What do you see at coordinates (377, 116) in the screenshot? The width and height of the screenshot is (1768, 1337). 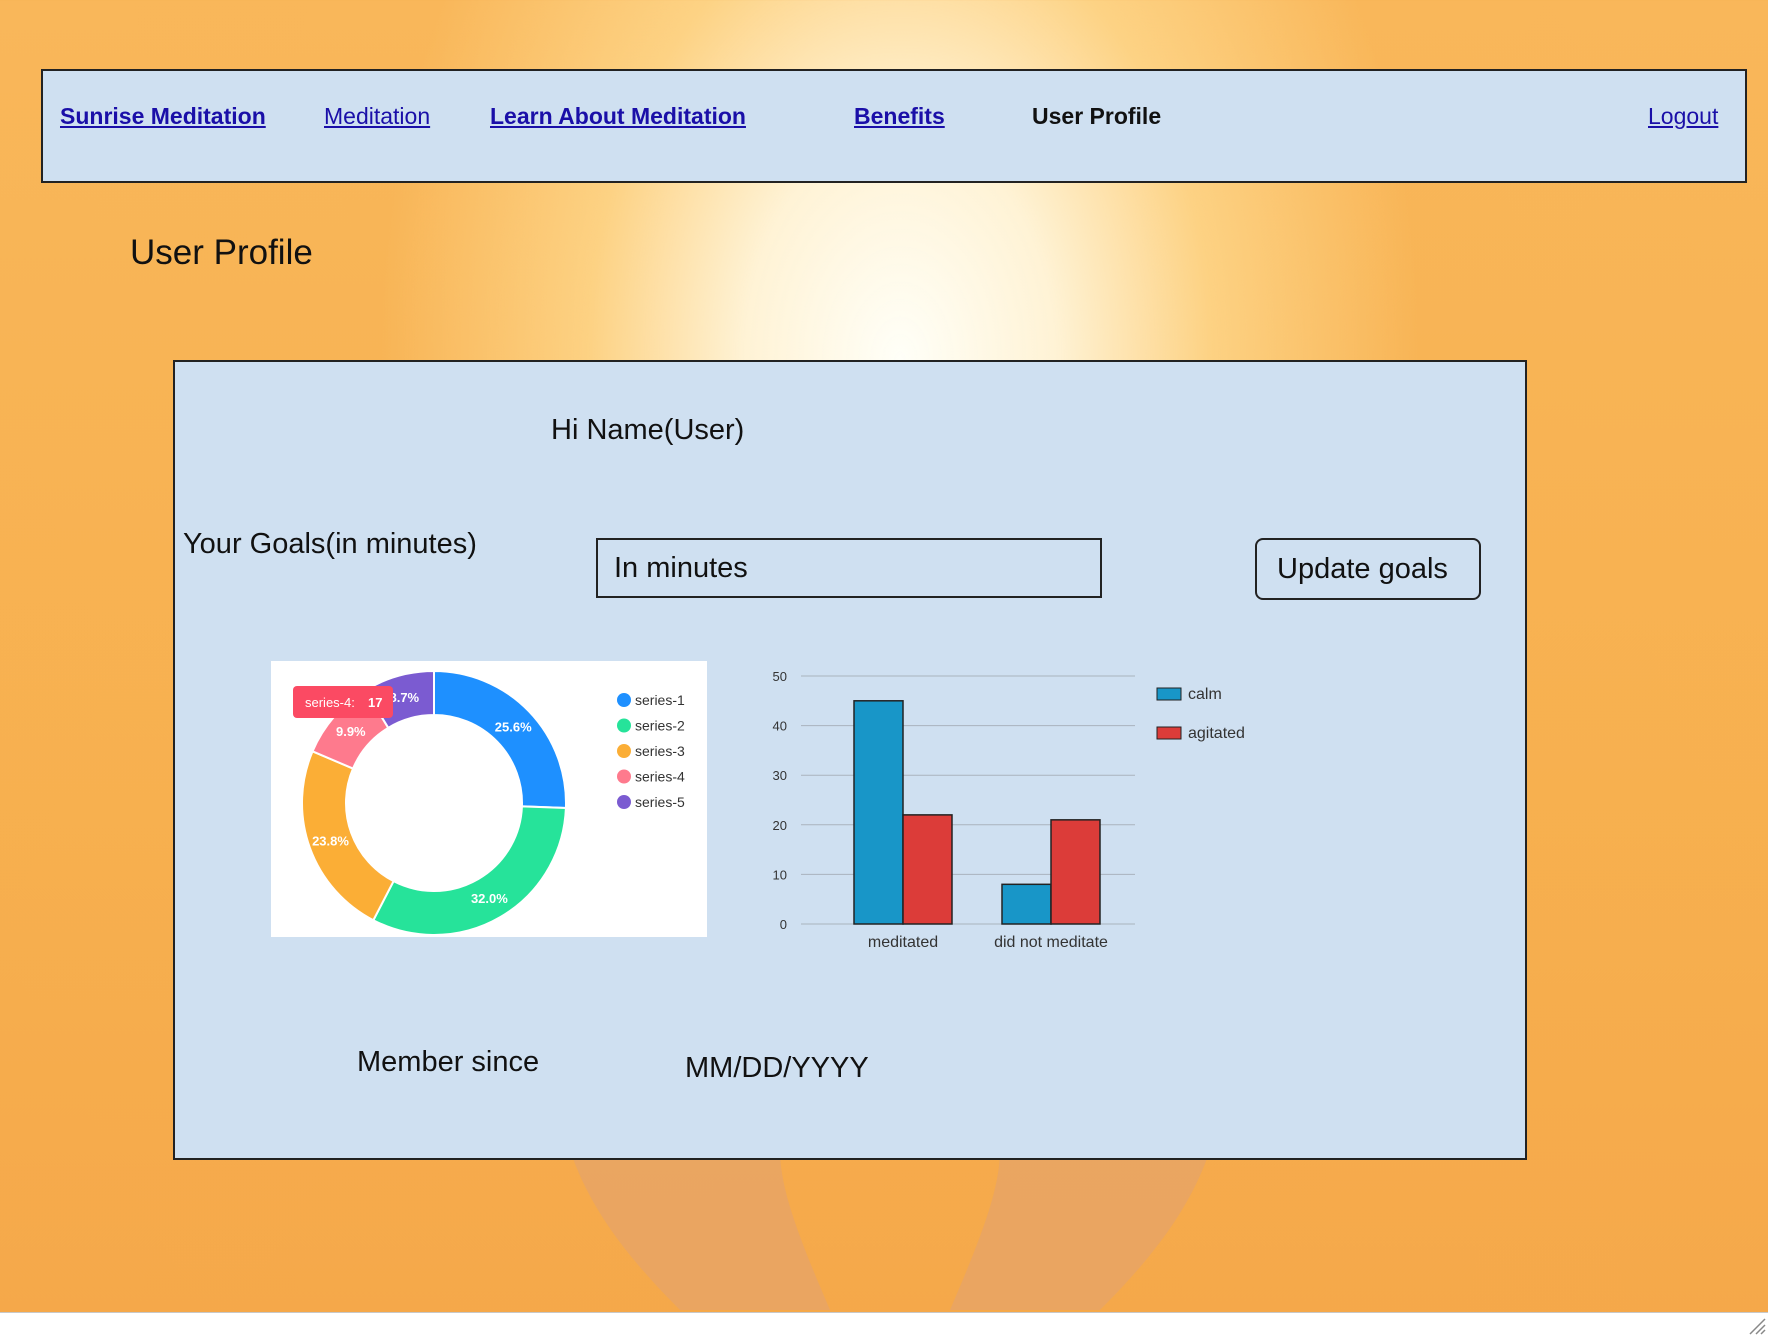 I see `nav-meditation-link: Meditation` at bounding box center [377, 116].